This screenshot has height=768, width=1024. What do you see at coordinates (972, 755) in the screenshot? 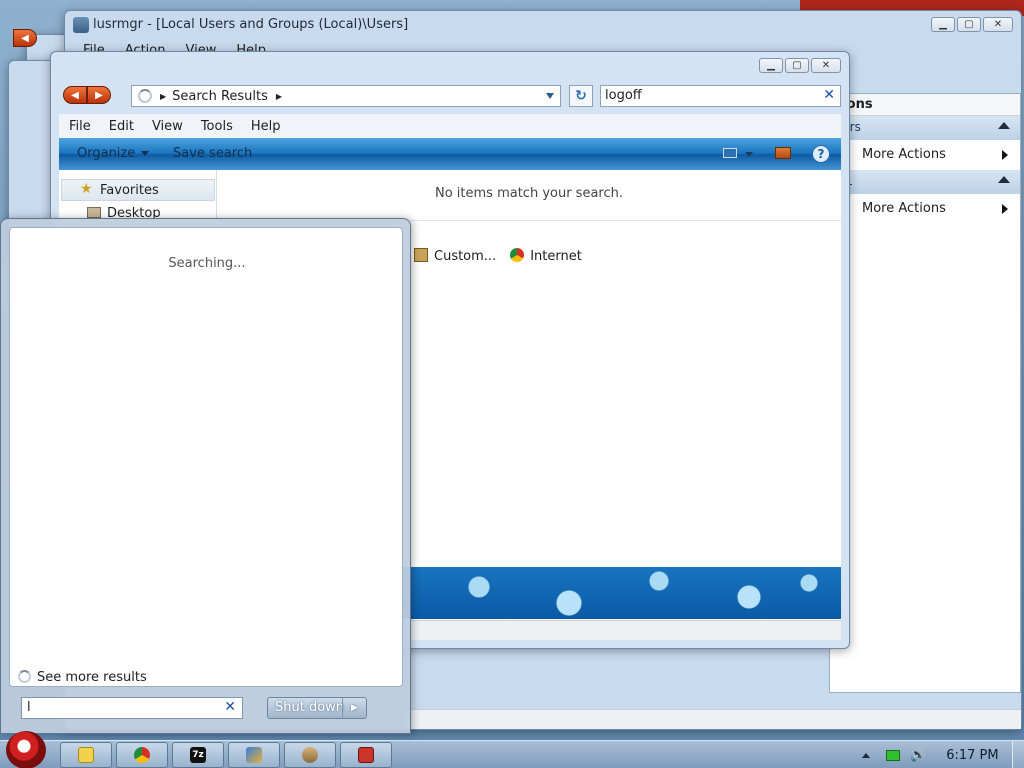
I see `clock: 6:17 PM` at bounding box center [972, 755].